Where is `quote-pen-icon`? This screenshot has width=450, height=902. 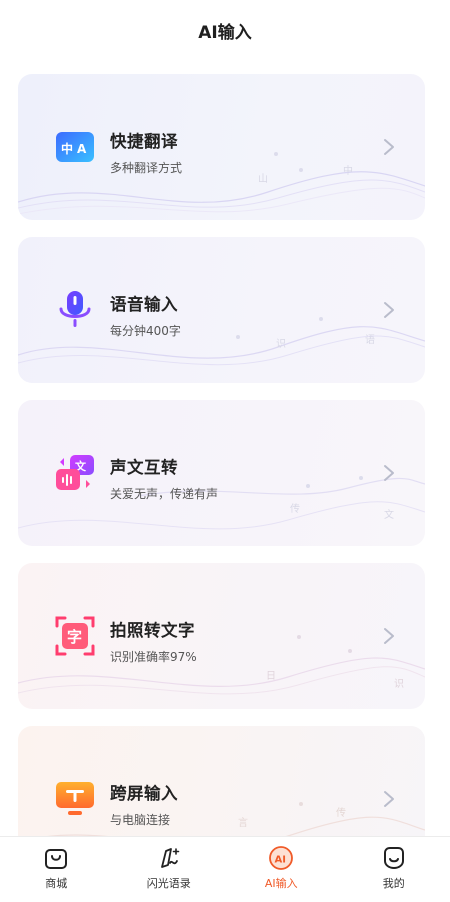
quote-pen-icon is located at coordinates (170, 858).